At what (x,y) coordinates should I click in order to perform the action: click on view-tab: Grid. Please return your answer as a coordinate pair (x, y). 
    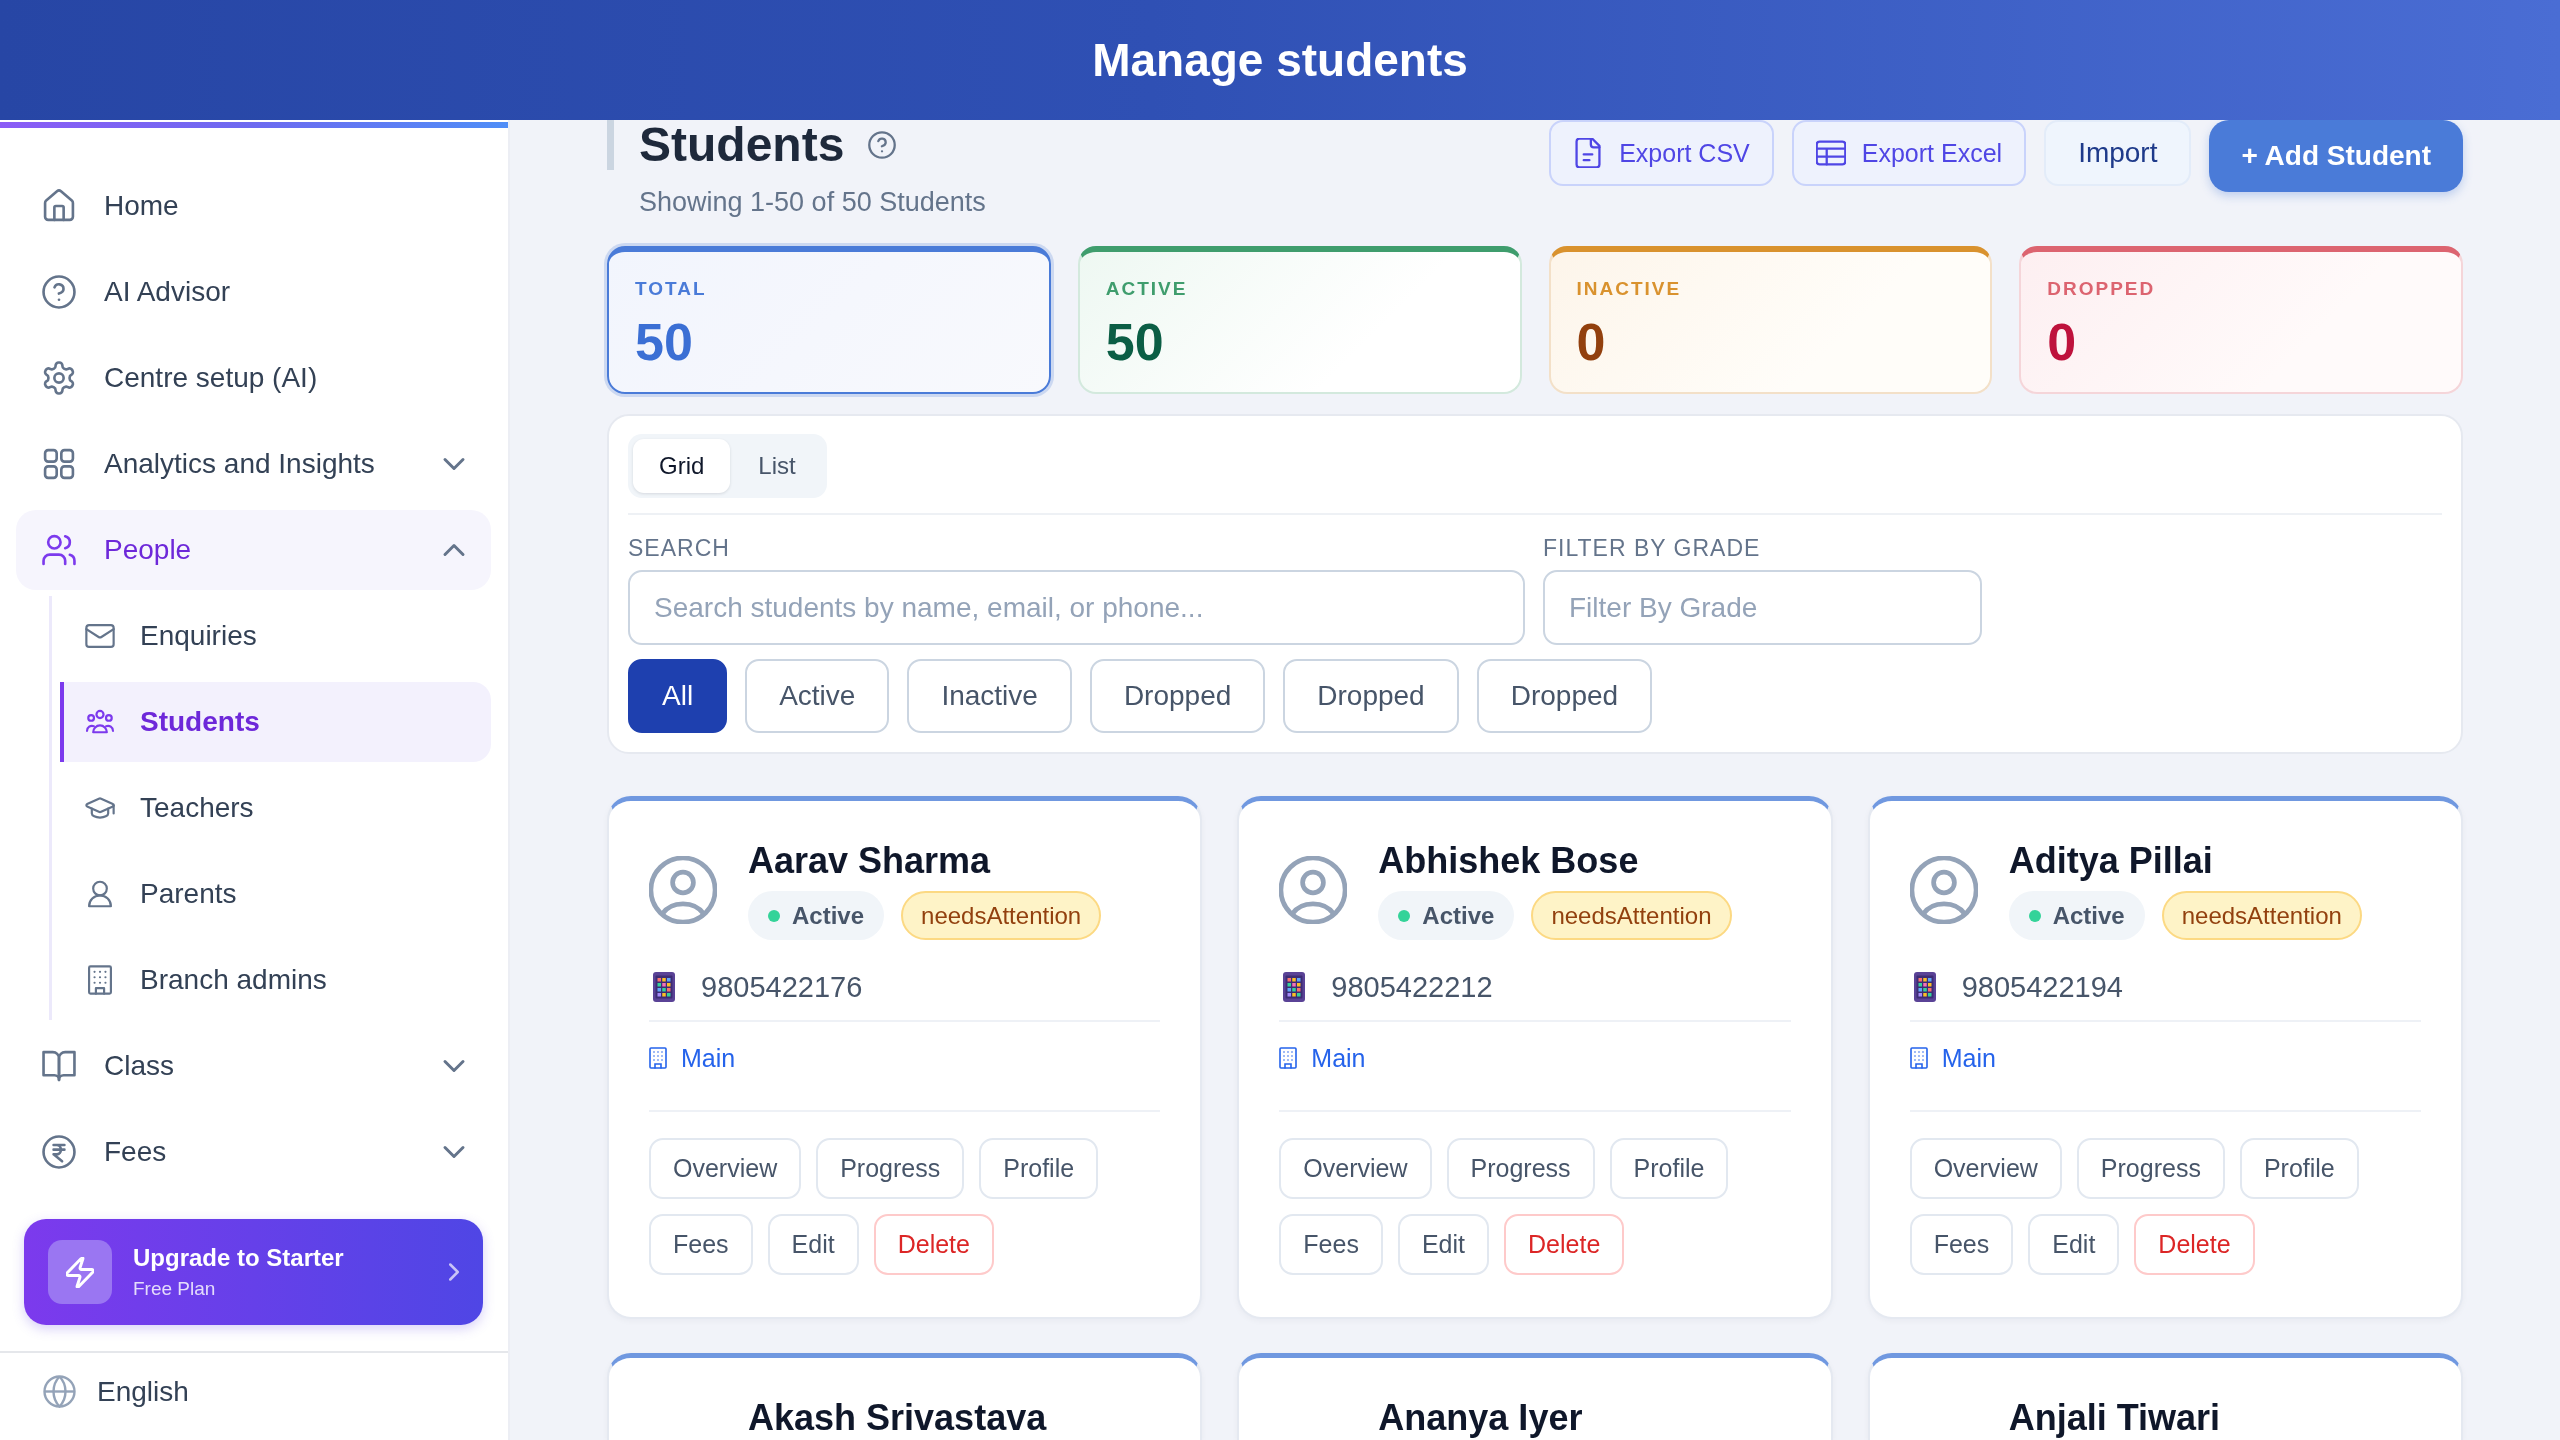
    Looking at the image, I should click on (682, 466).